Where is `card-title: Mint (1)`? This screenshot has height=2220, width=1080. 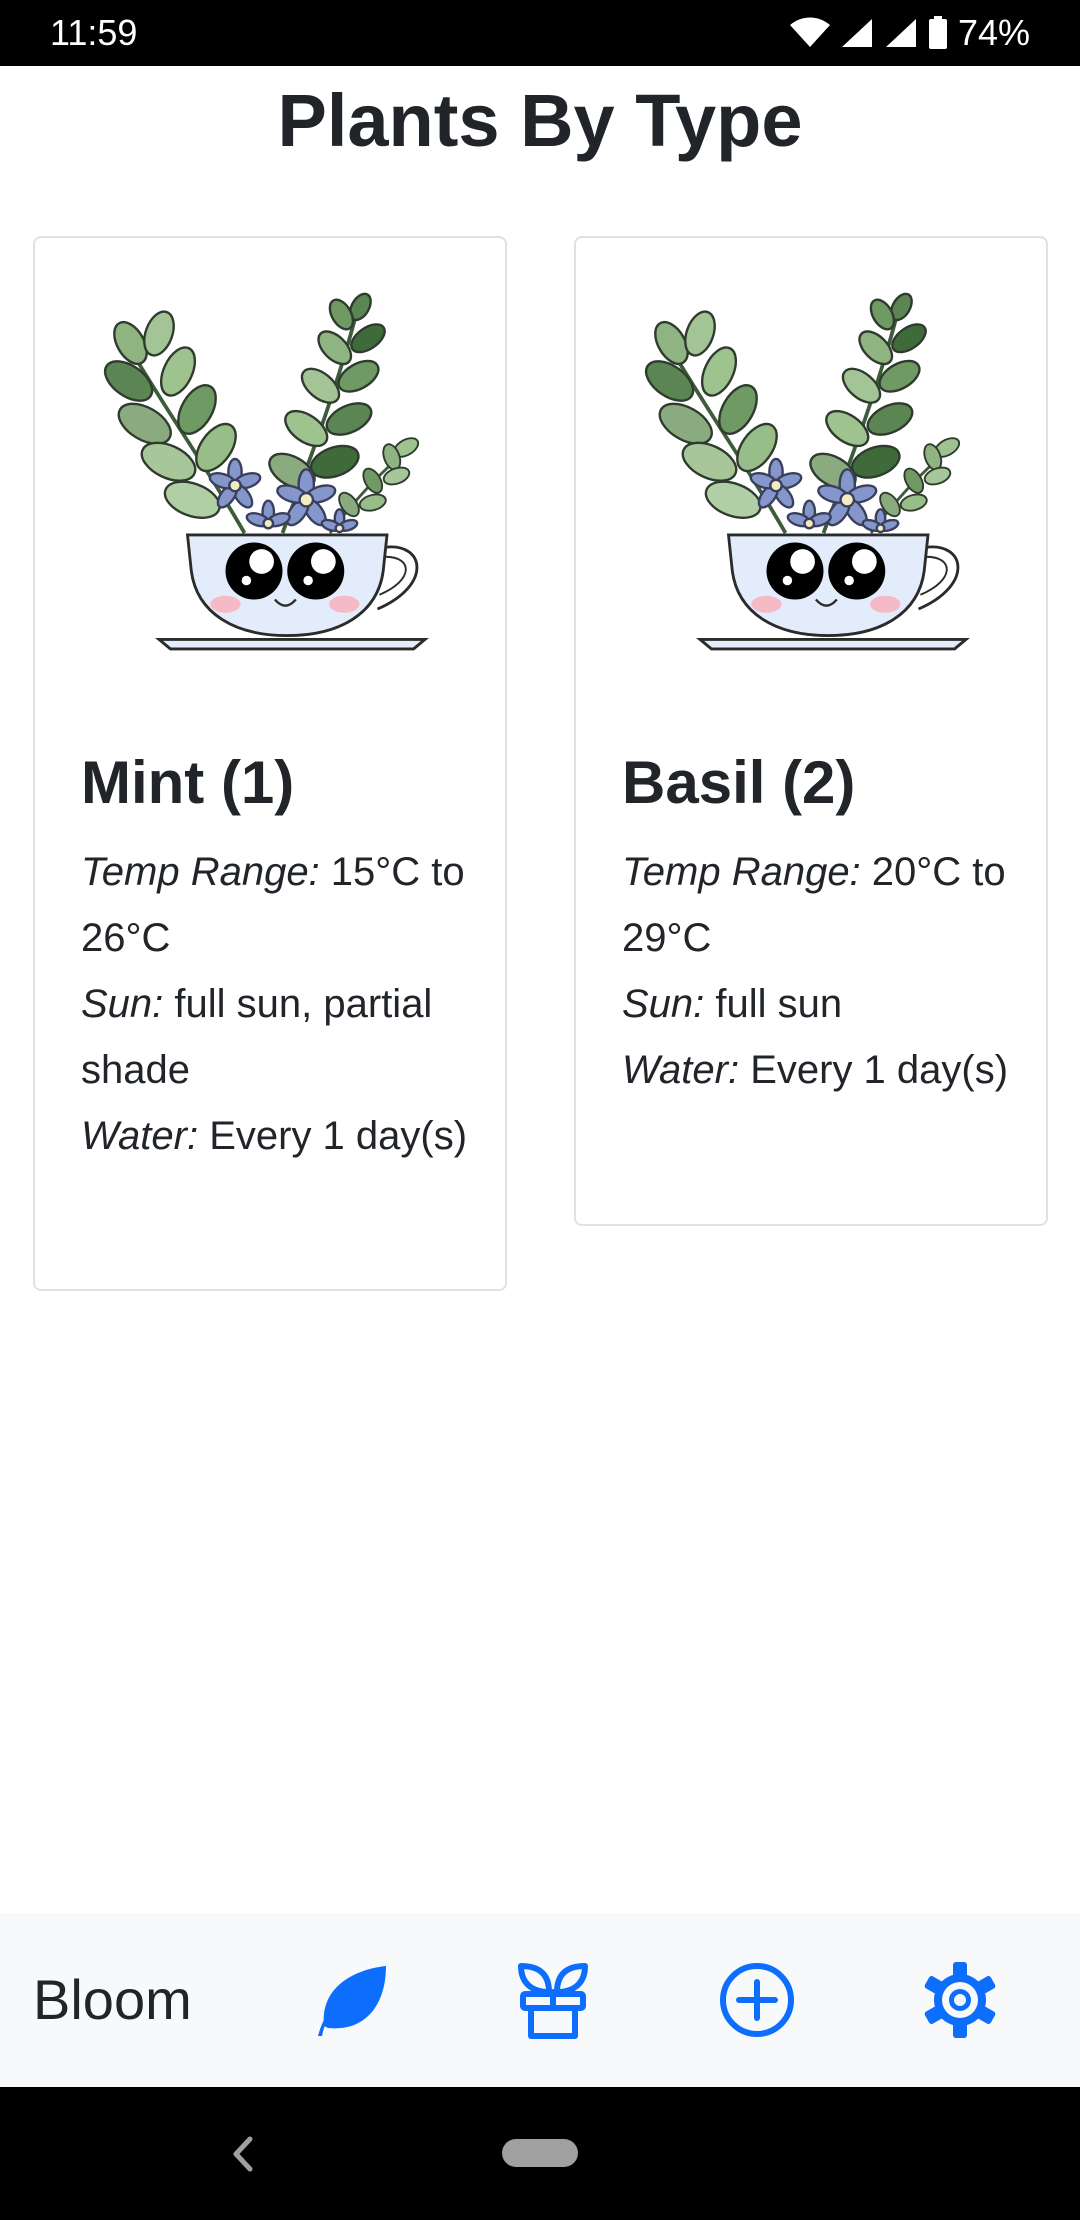 card-title: Mint (1) is located at coordinates (188, 782).